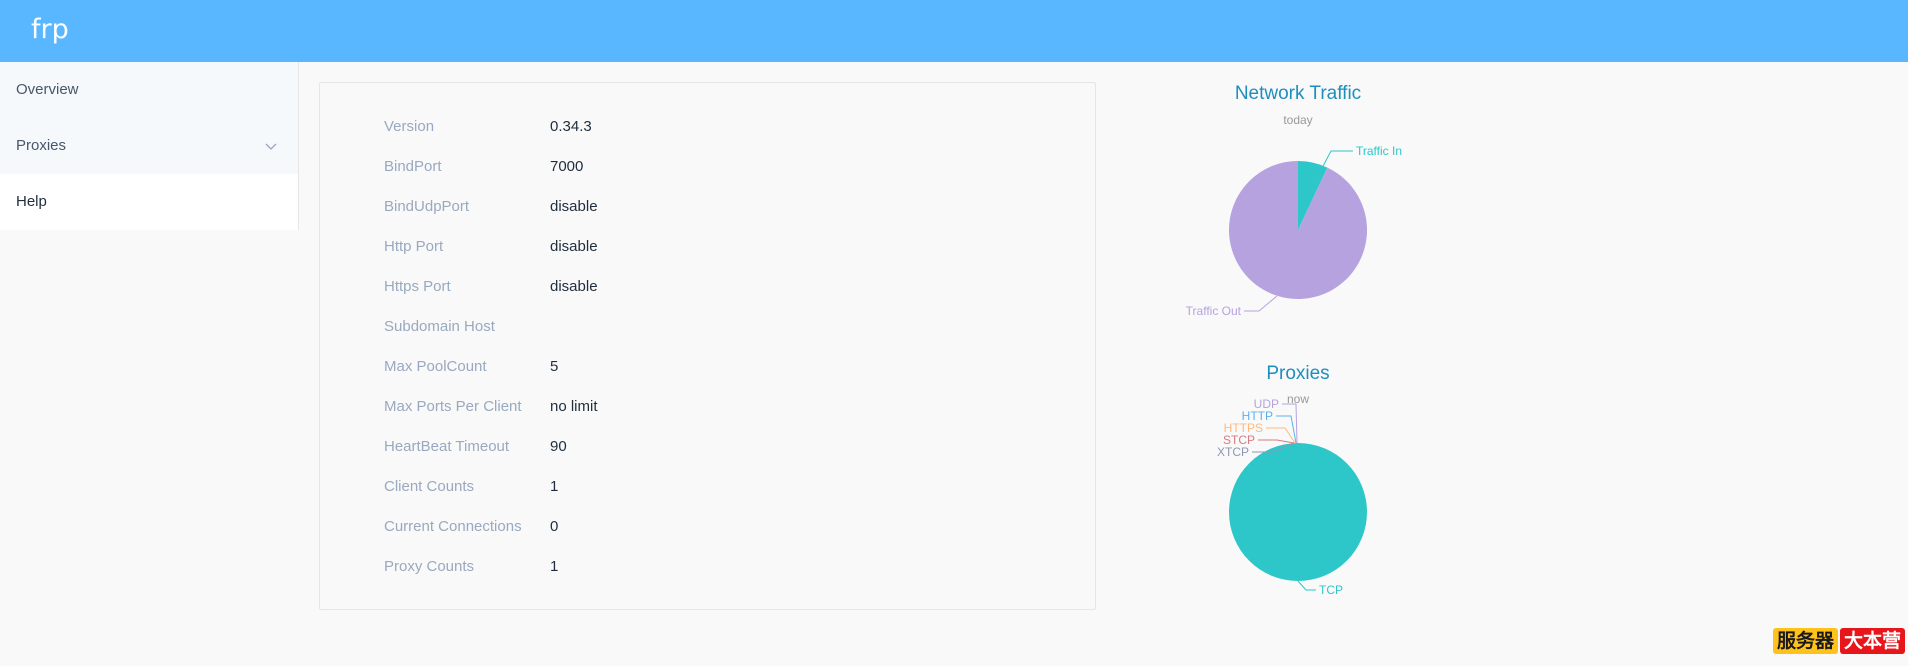  What do you see at coordinates (271, 146) in the screenshot?
I see `chevron-down-icon` at bounding box center [271, 146].